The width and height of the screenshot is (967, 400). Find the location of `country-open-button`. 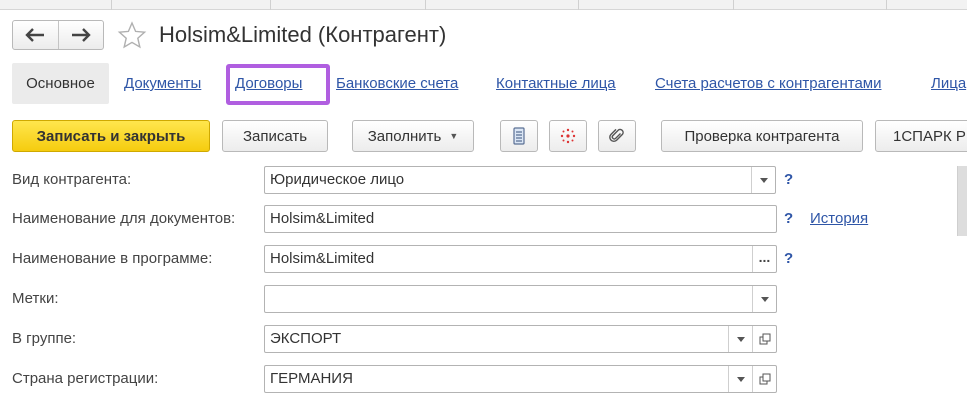

country-open-button is located at coordinates (764, 379).